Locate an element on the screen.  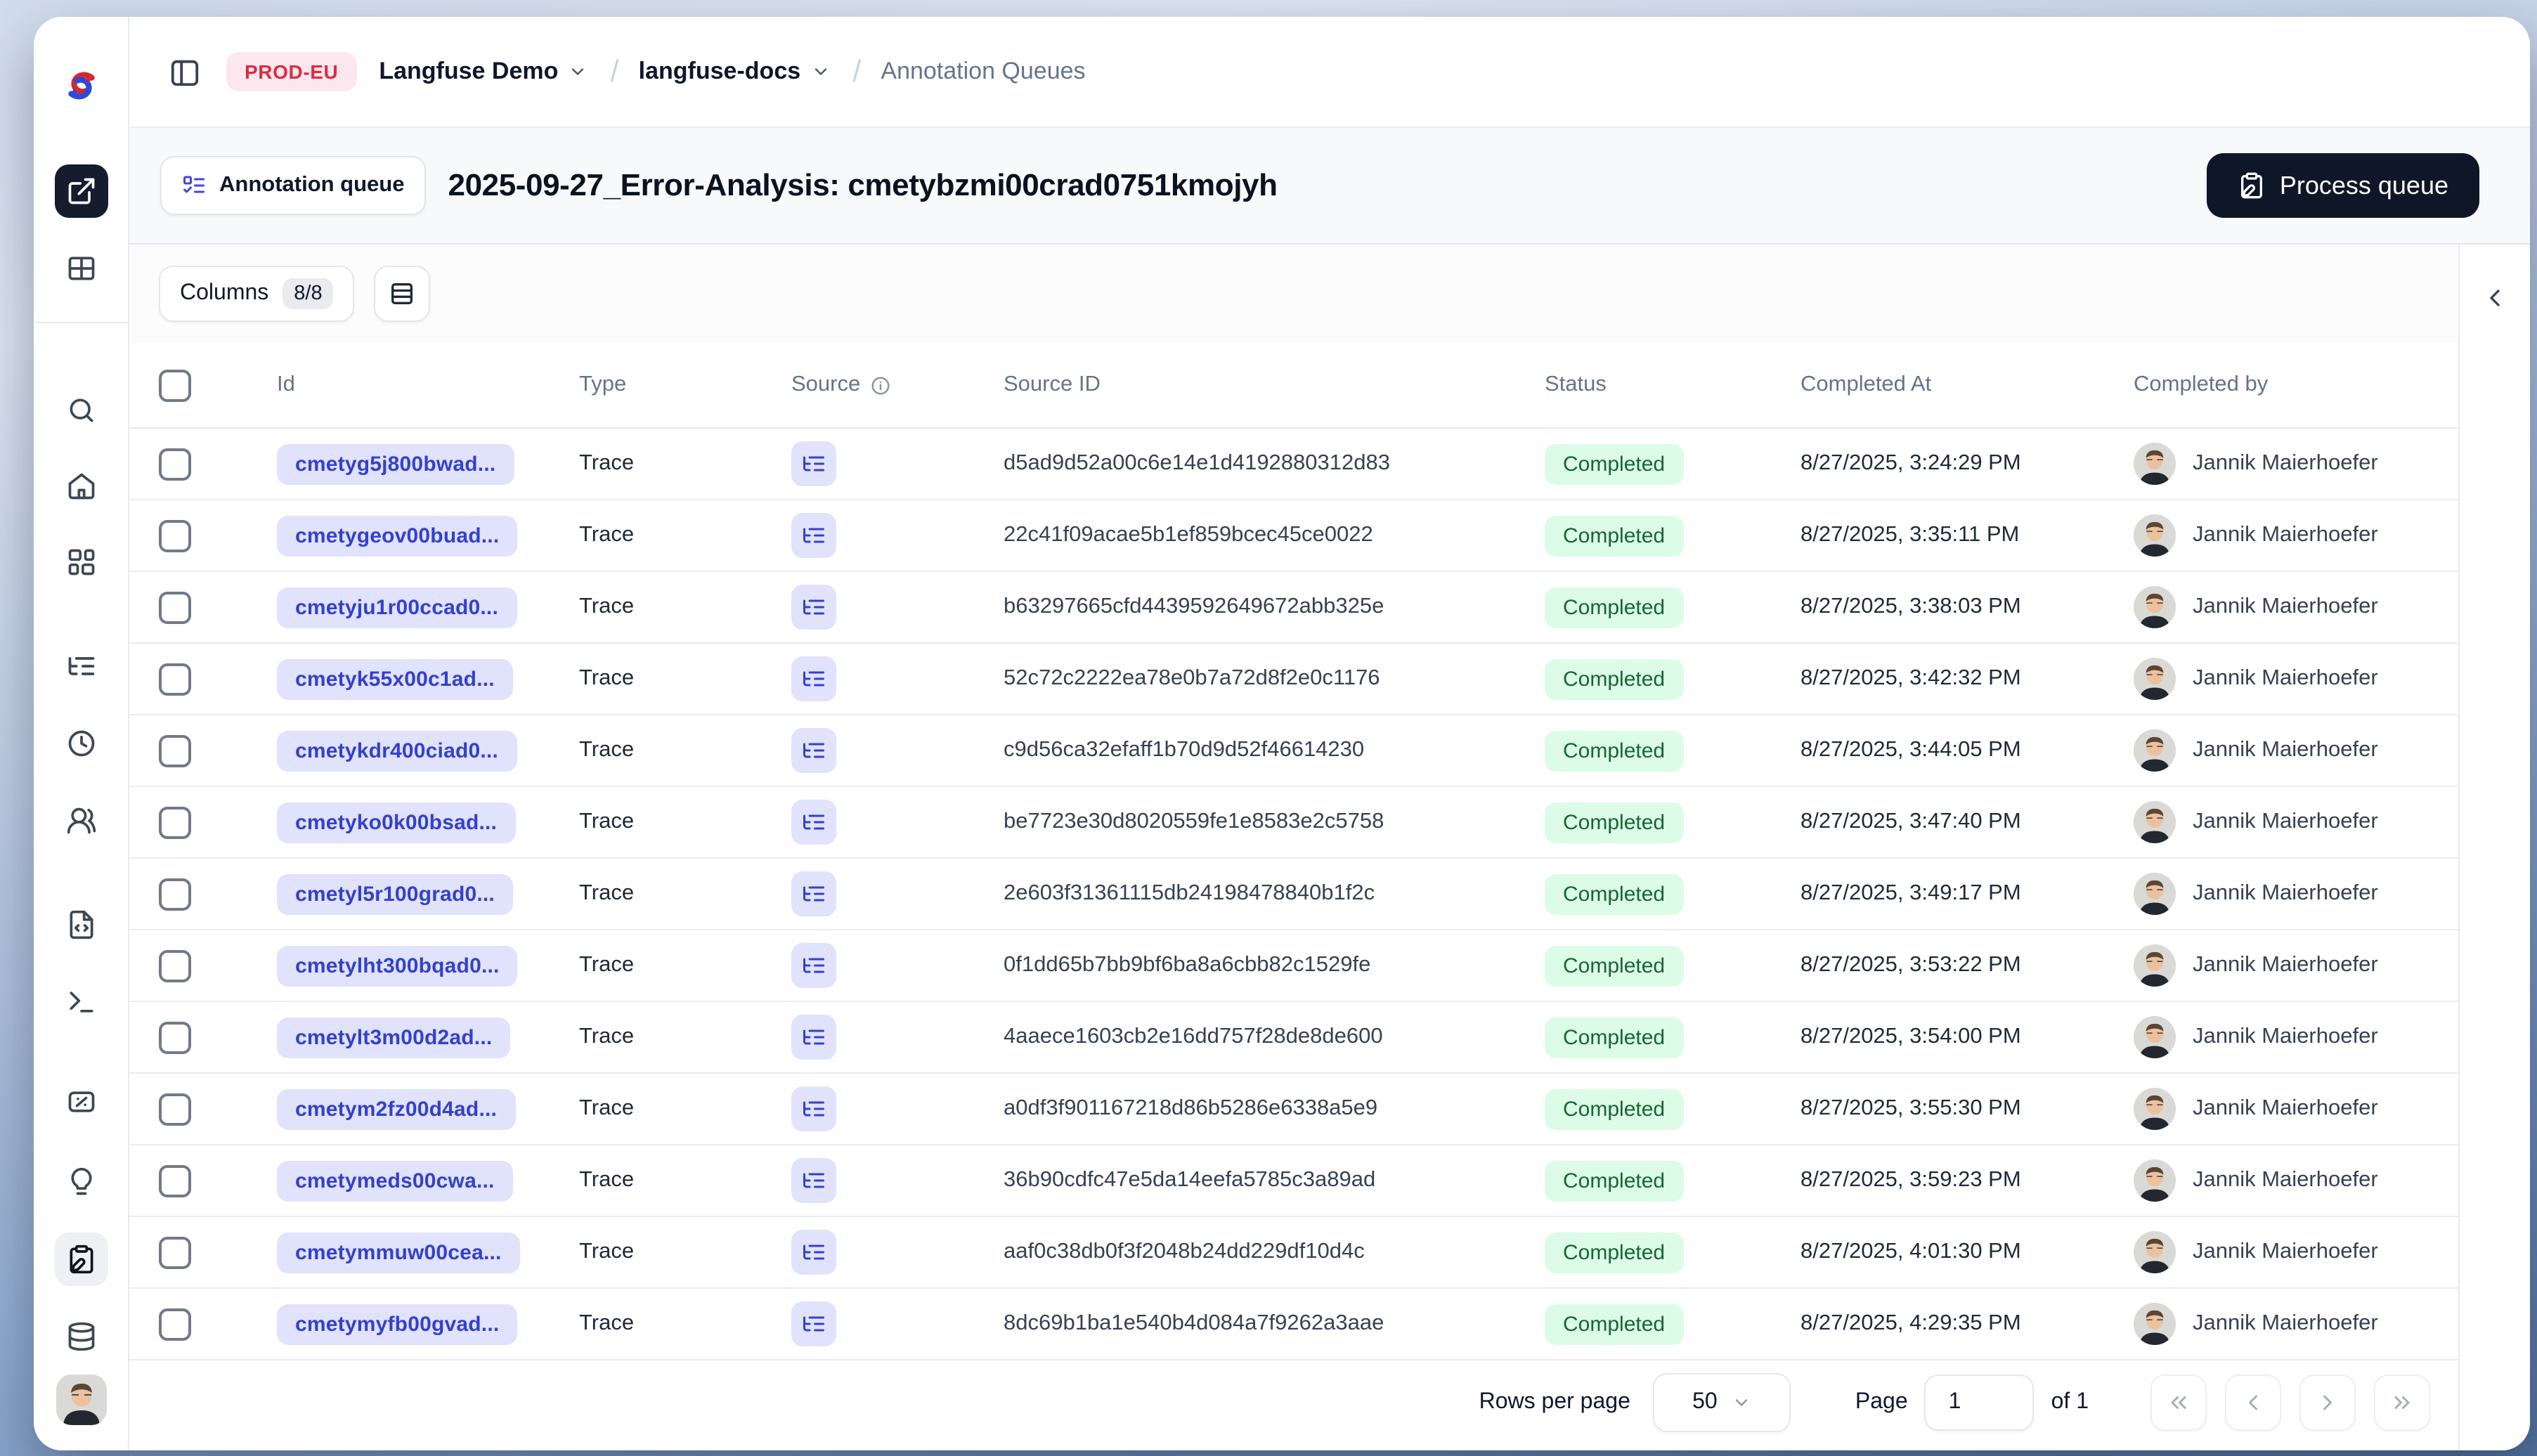
column-header-source: Source is located at coordinates (874, 385).